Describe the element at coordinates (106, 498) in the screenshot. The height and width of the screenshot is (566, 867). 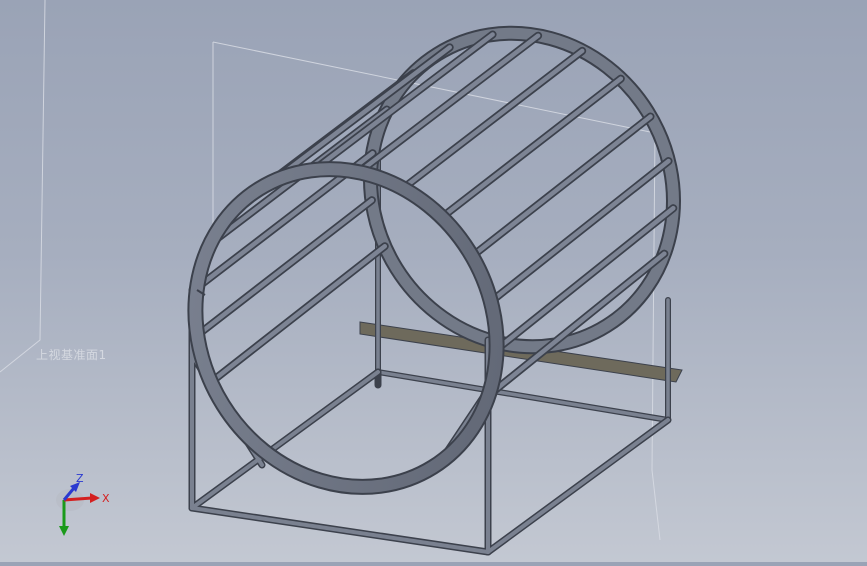
I see `x-axis-label: X` at that location.